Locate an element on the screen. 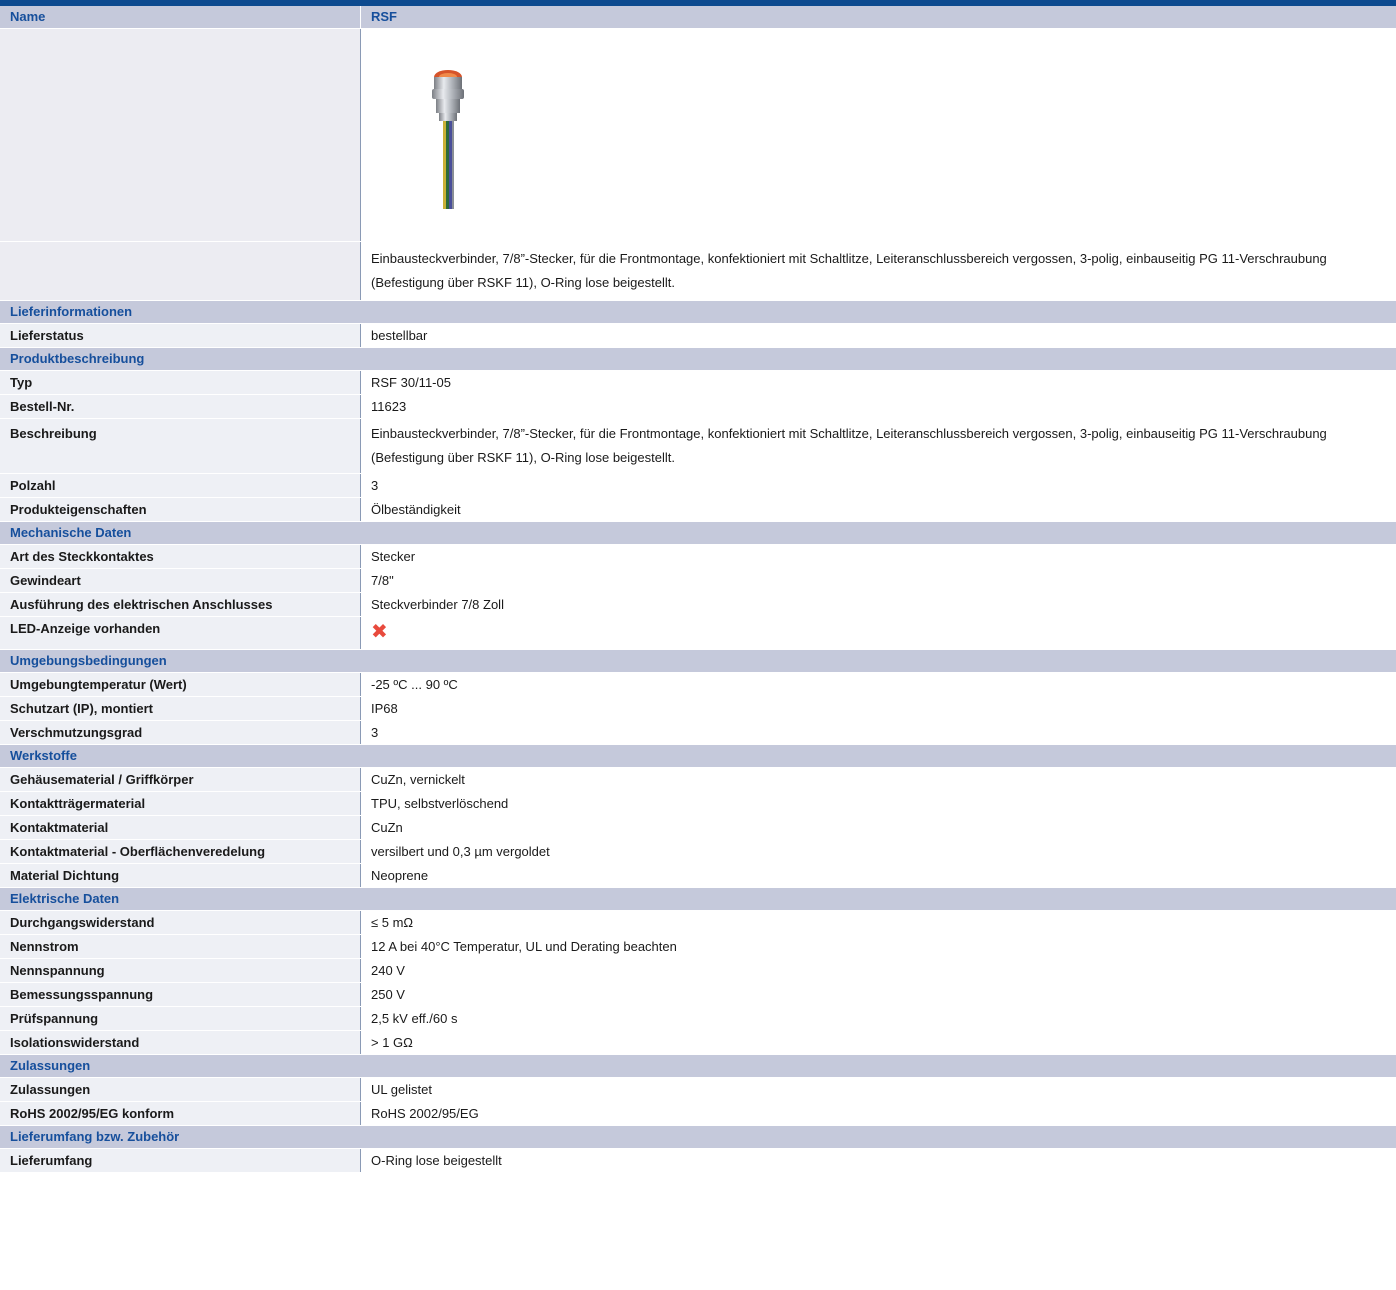 The width and height of the screenshot is (1396, 1290). spec-label: Schutzart (IP), montiert is located at coordinates (82, 708).